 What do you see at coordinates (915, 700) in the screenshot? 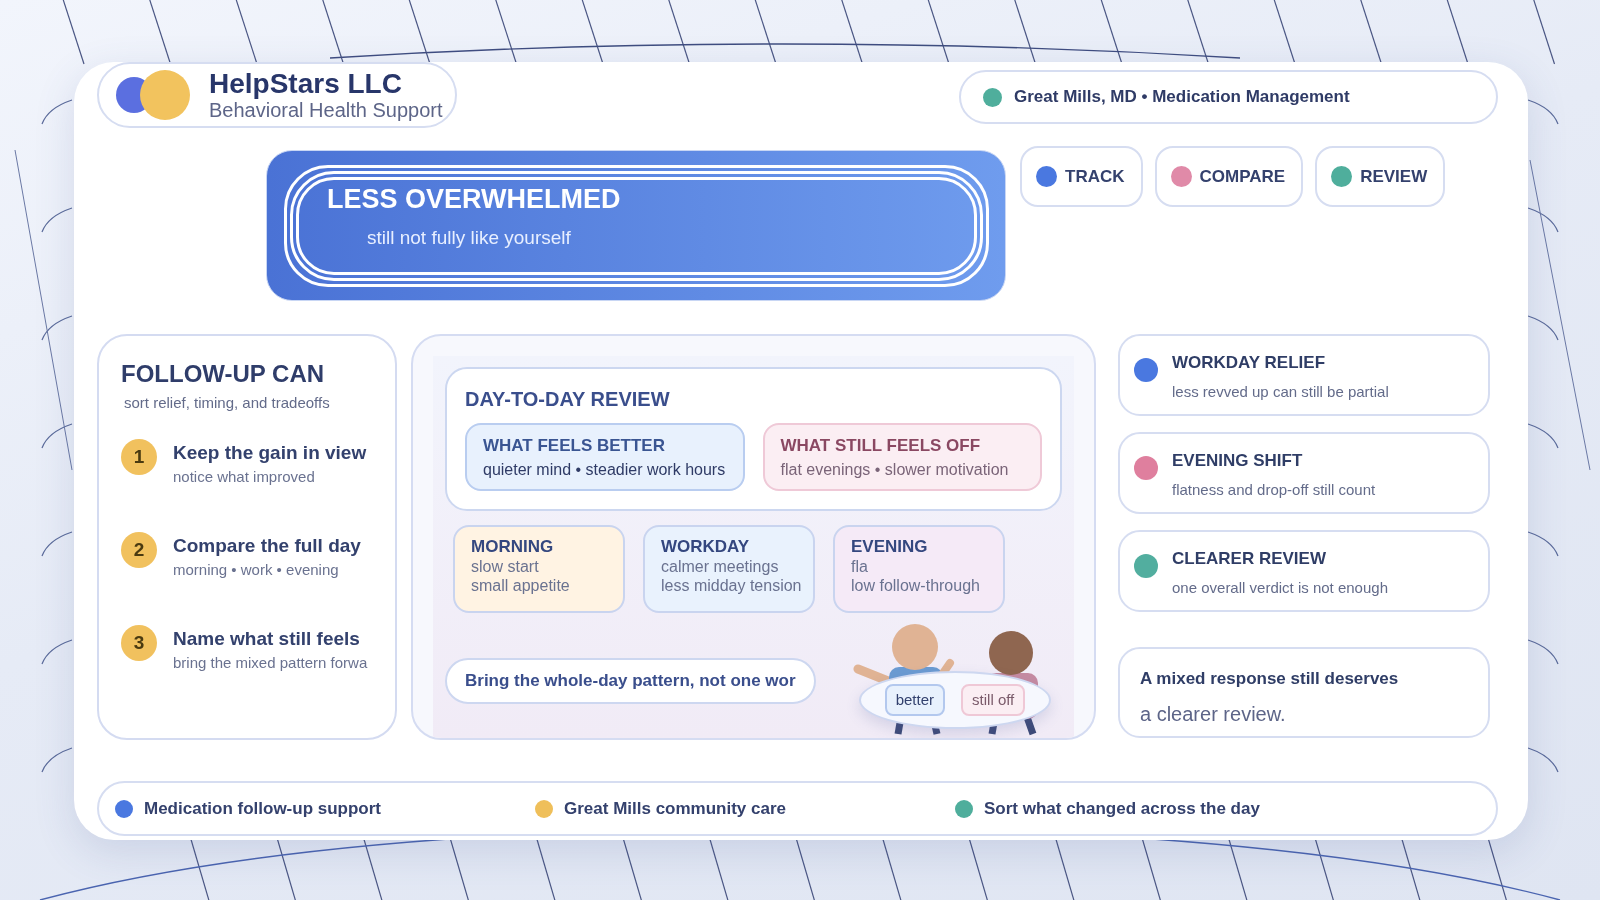
I see `bubble-tag: better` at bounding box center [915, 700].